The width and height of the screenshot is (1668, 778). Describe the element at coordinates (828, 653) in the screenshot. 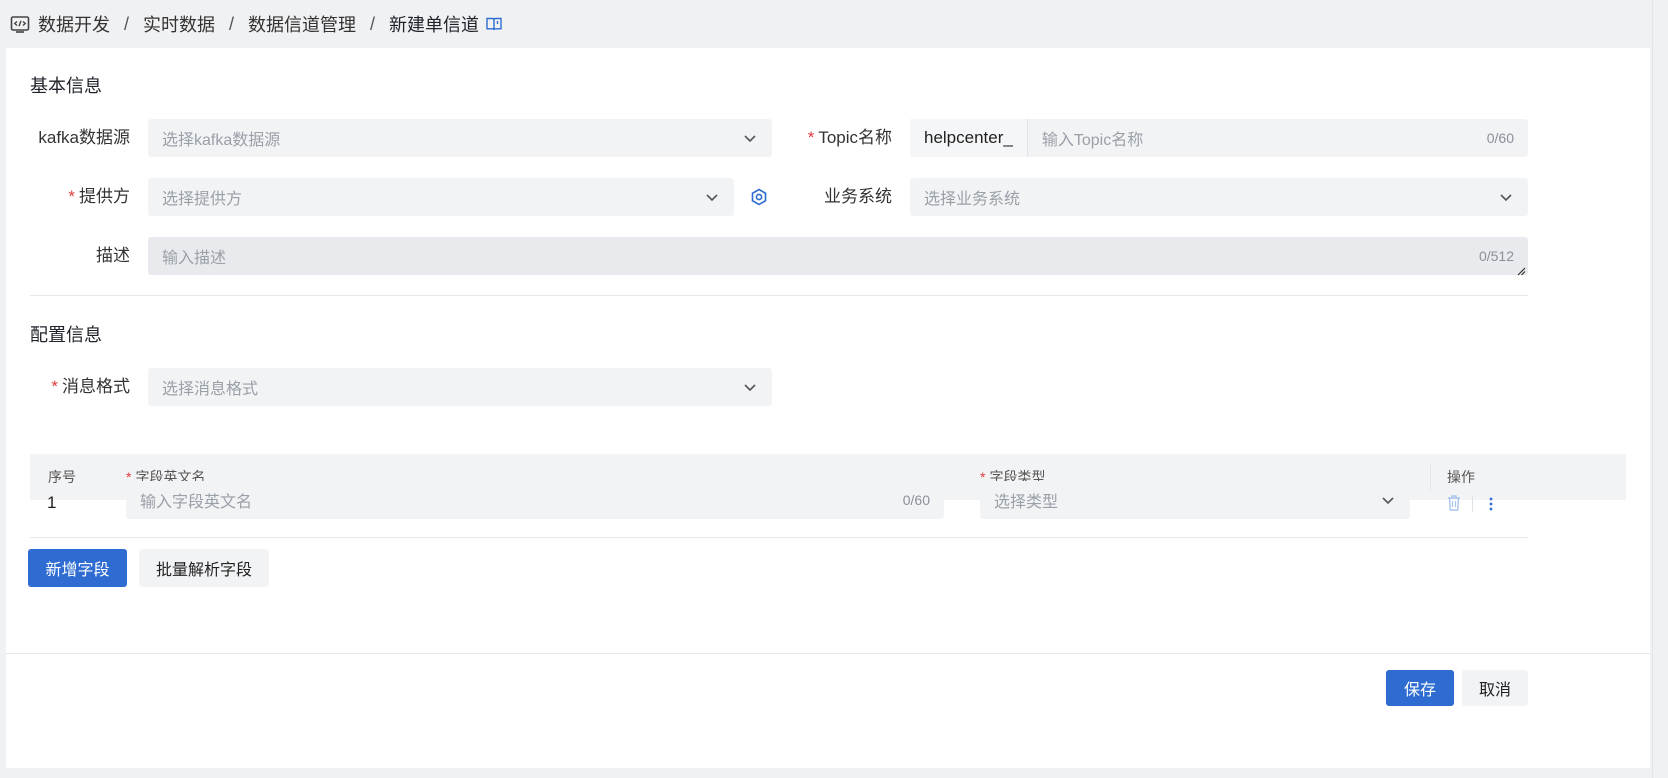

I see `footer-divider` at that location.